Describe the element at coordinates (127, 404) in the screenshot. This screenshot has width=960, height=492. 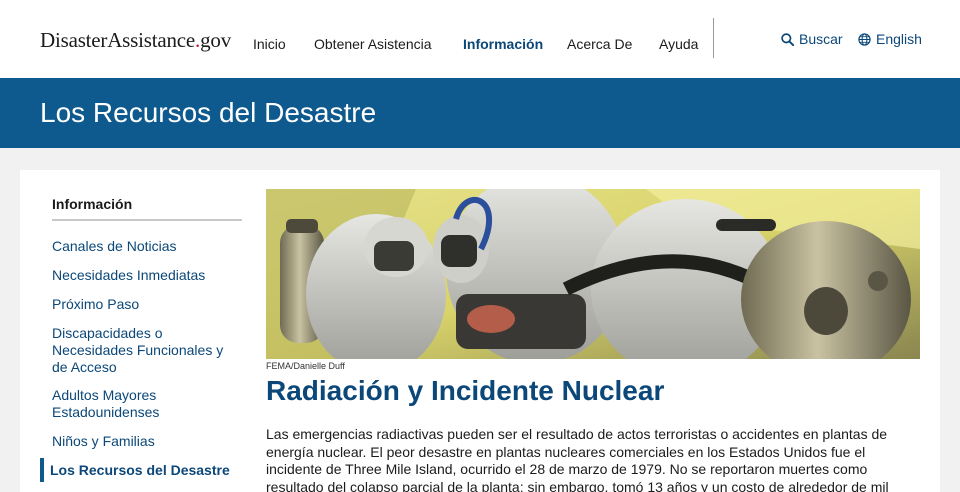
I see `sidebar-item-adultos-mayores: Adultos Mayores Estadounidenses` at that location.